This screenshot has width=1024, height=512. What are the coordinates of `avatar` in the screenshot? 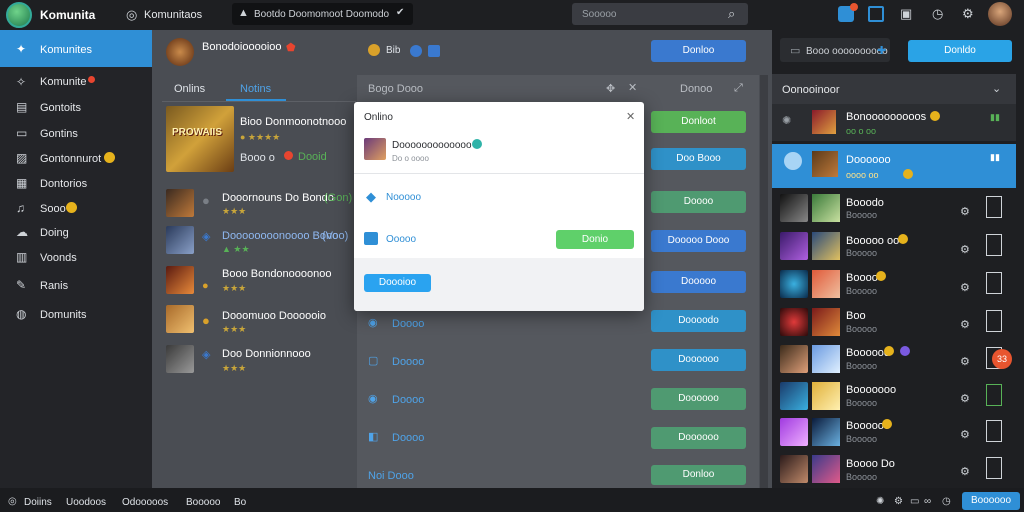 It's located at (1000, 14).